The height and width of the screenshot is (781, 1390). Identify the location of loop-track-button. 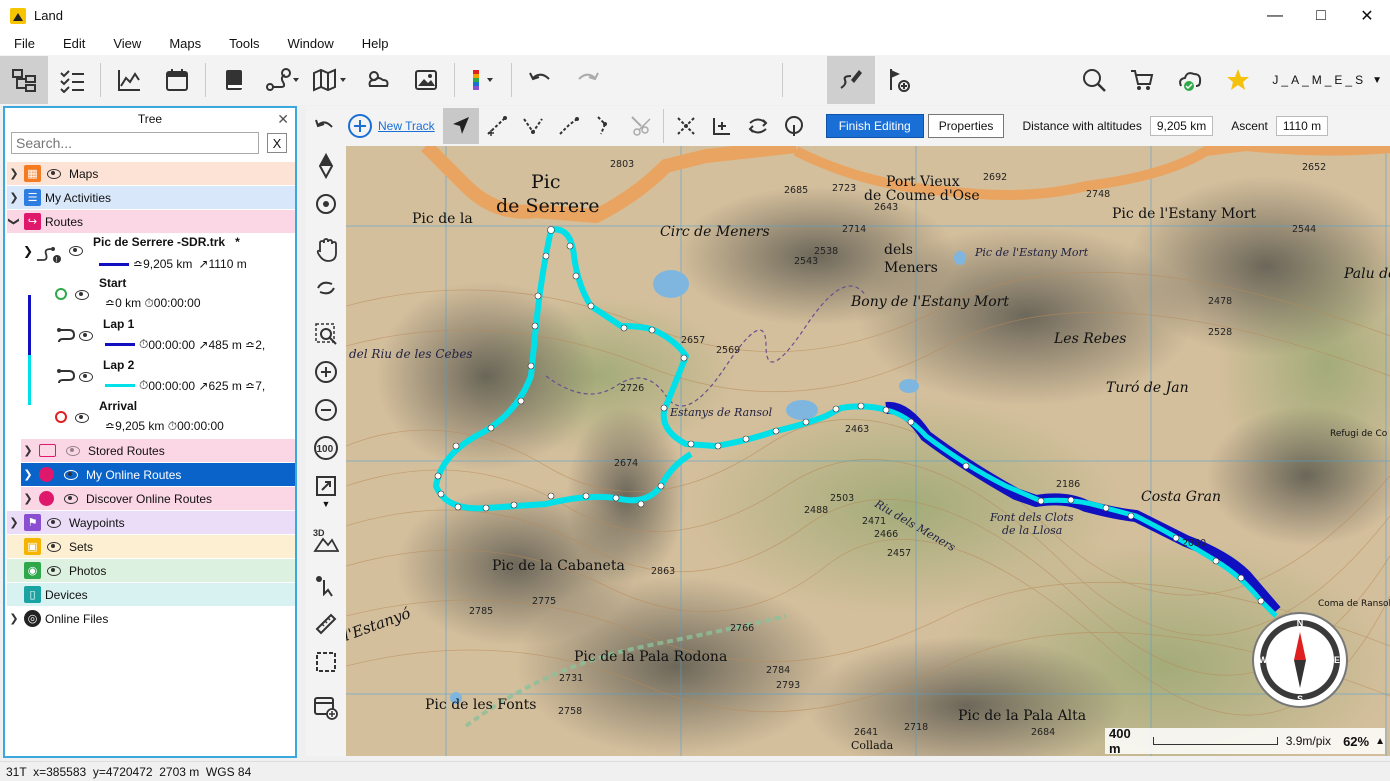
(794, 126).